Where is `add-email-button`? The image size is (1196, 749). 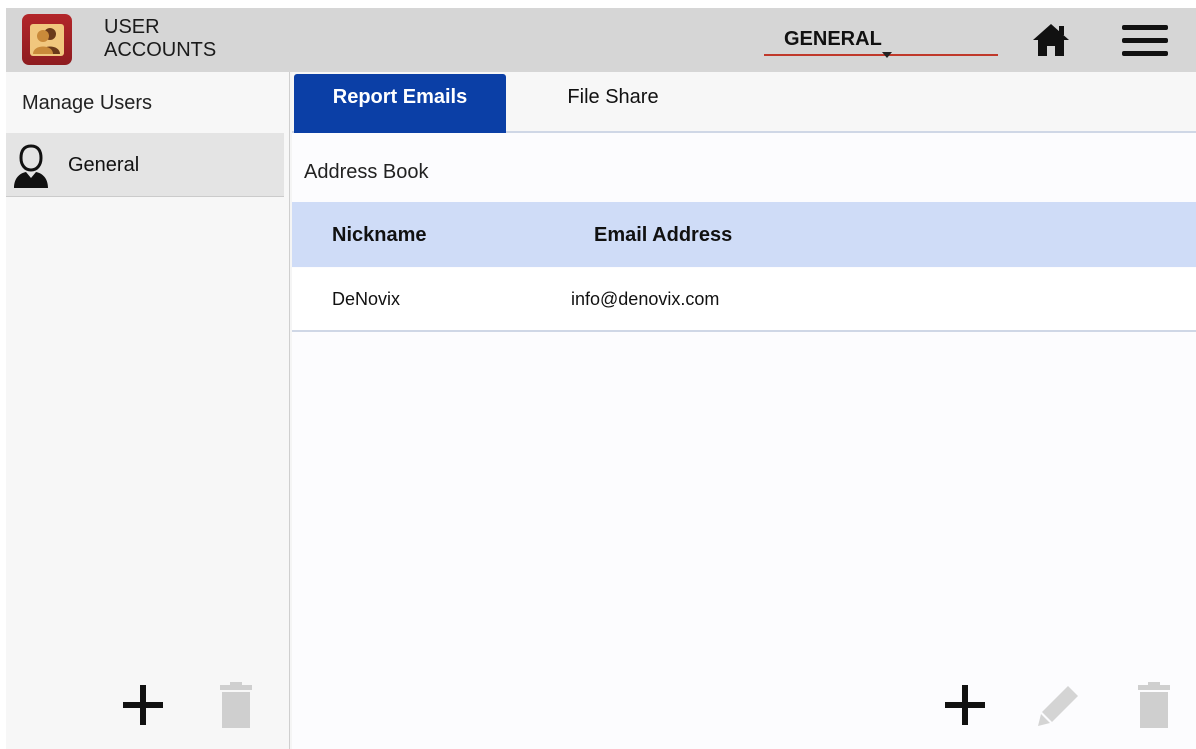
add-email-button is located at coordinates (965, 705).